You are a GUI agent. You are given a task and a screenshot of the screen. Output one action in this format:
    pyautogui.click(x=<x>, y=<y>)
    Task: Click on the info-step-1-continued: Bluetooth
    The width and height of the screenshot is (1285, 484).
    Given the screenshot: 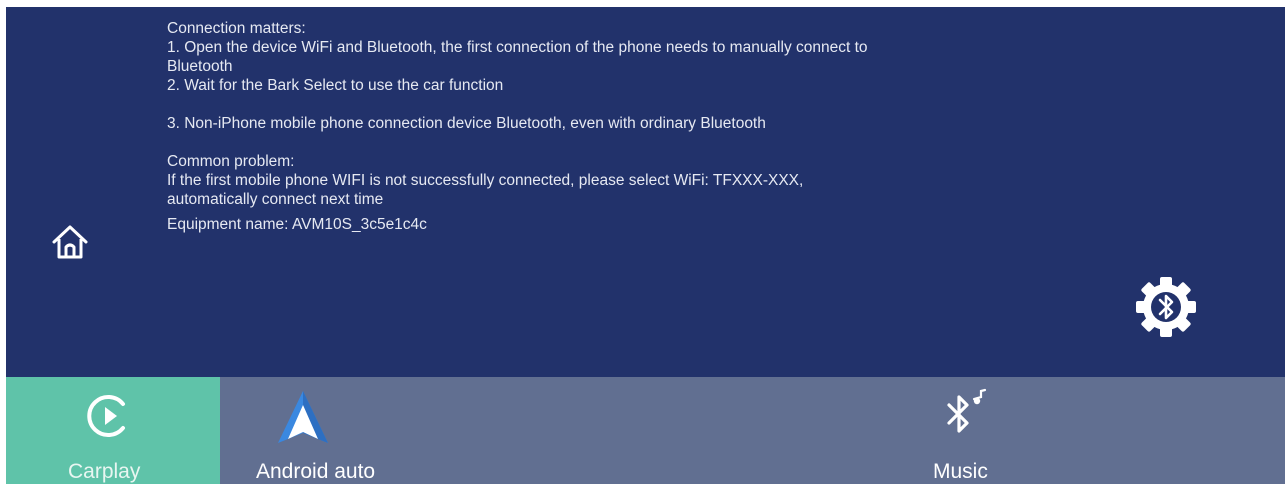 What is the action you would take?
    pyautogui.click(x=200, y=66)
    